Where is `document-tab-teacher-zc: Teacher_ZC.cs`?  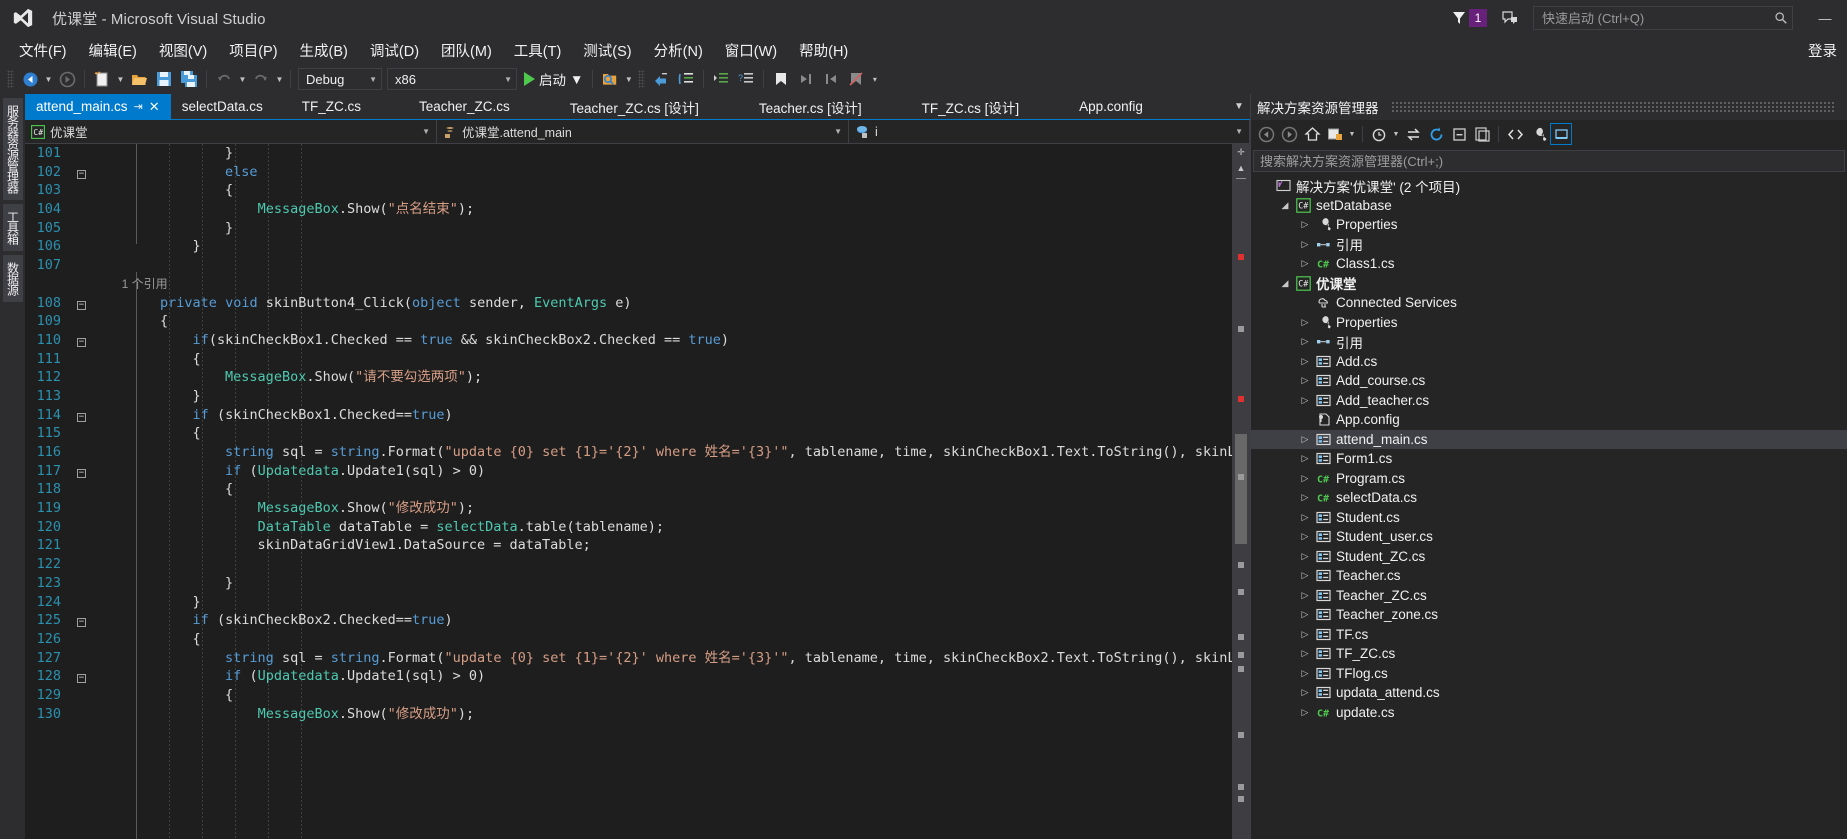
document-tab-teacher-zc: Teacher_ZC.cs is located at coordinates (464, 106).